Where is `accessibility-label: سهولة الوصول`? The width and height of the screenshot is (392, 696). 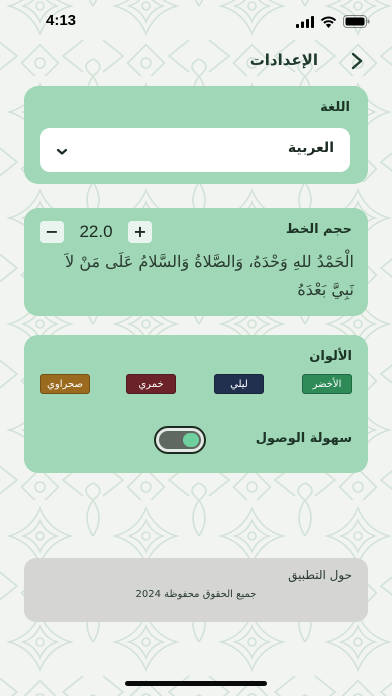
accessibility-label: سهولة الوصول is located at coordinates (303, 438).